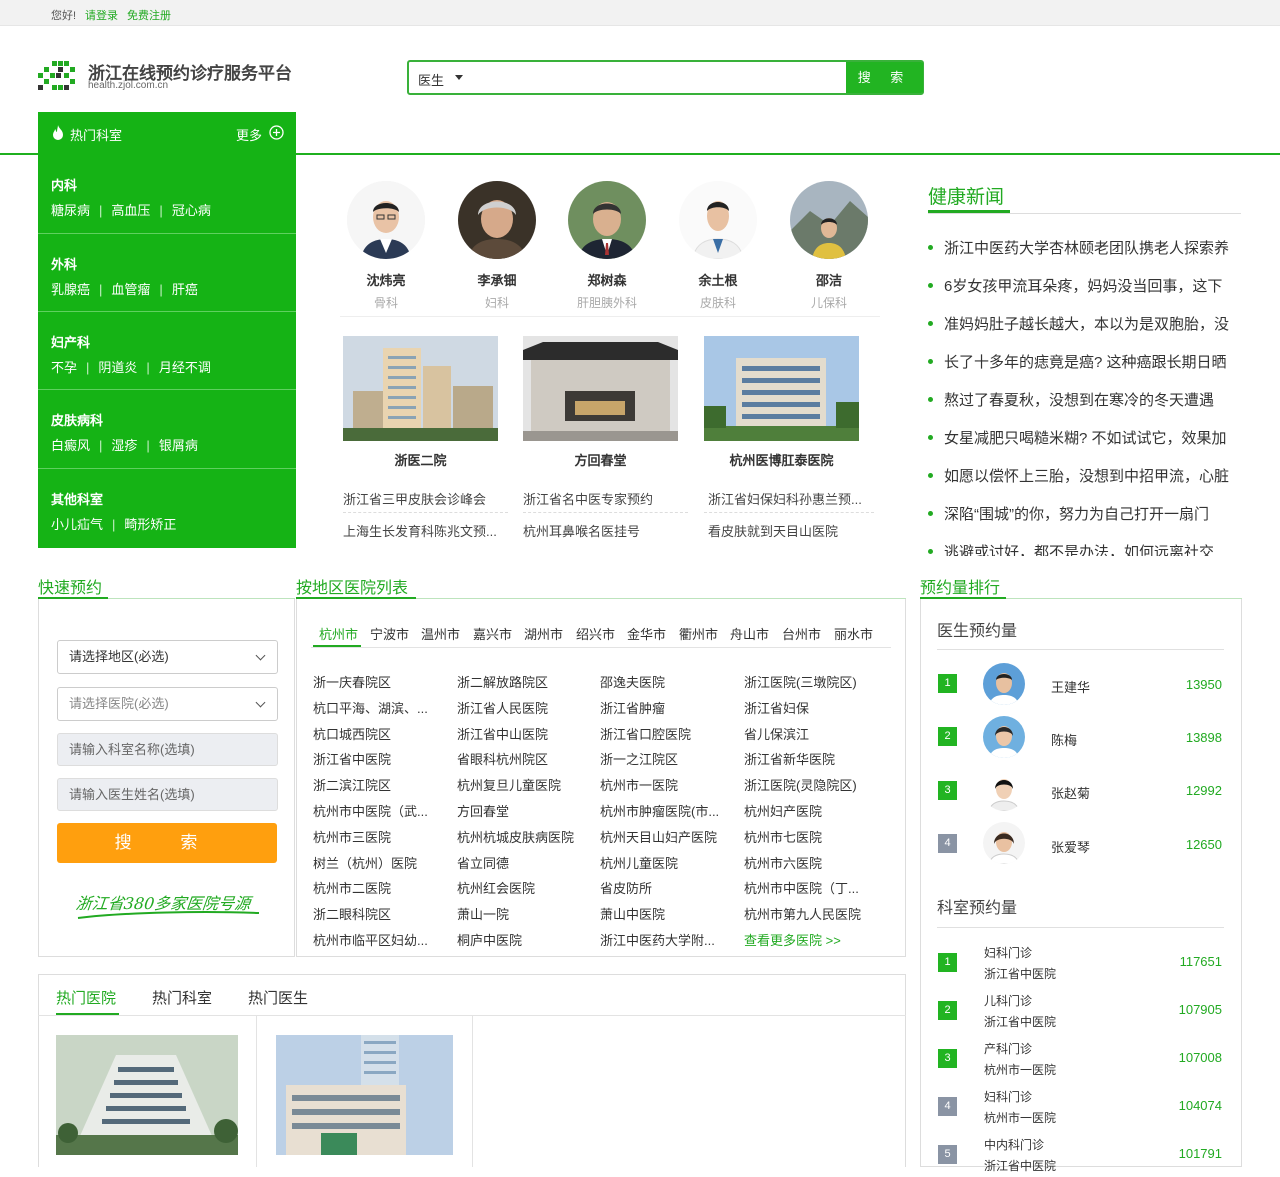 The width and height of the screenshot is (1280, 1177). I want to click on hospital-link: 浙二眼科院区, so click(377, 913).